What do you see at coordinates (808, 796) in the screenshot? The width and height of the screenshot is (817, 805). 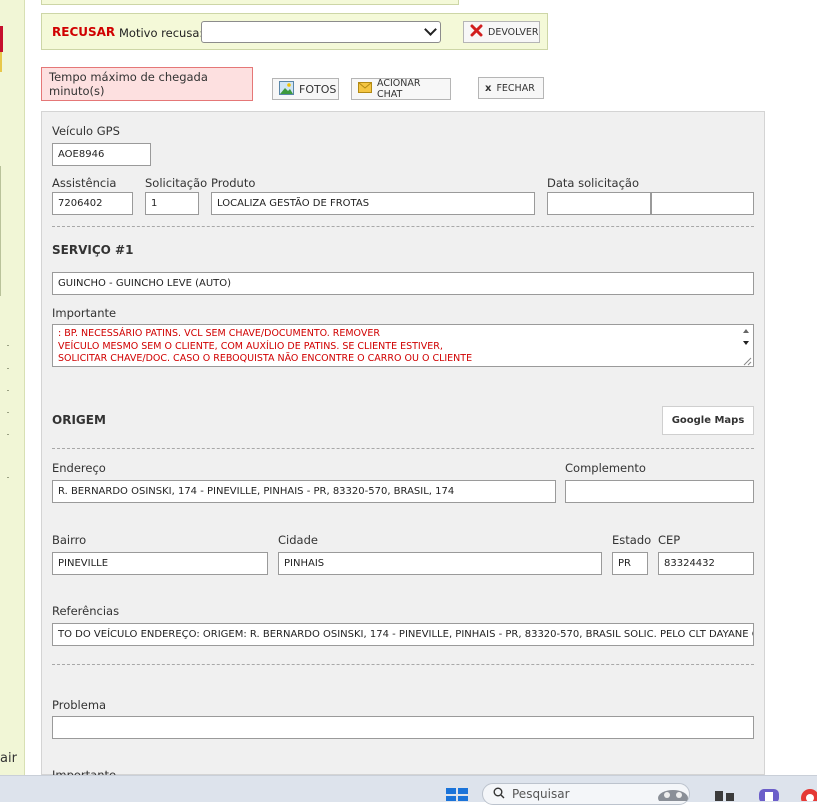 I see `chrome-icon` at bounding box center [808, 796].